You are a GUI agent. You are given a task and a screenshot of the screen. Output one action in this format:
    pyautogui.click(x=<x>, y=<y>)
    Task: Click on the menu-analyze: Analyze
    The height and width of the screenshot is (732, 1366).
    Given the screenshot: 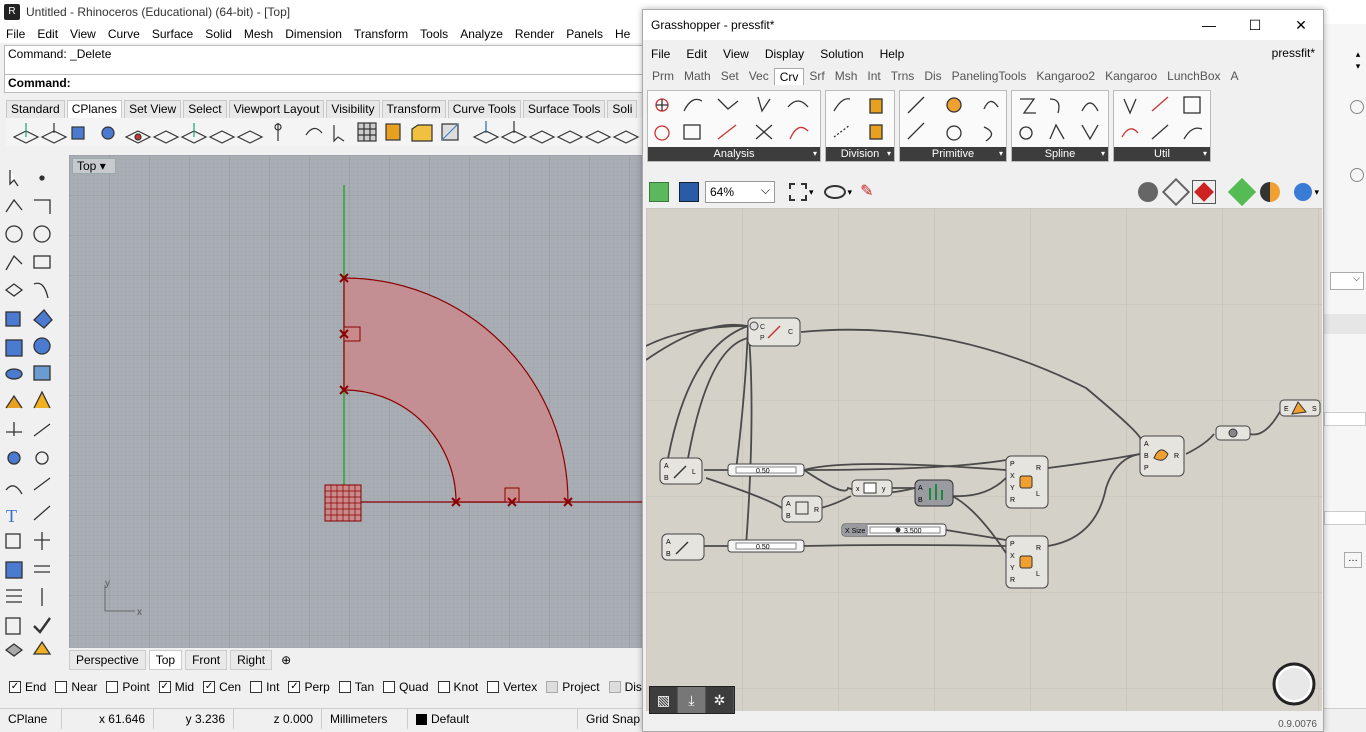 What is the action you would take?
    pyautogui.click(x=481, y=34)
    